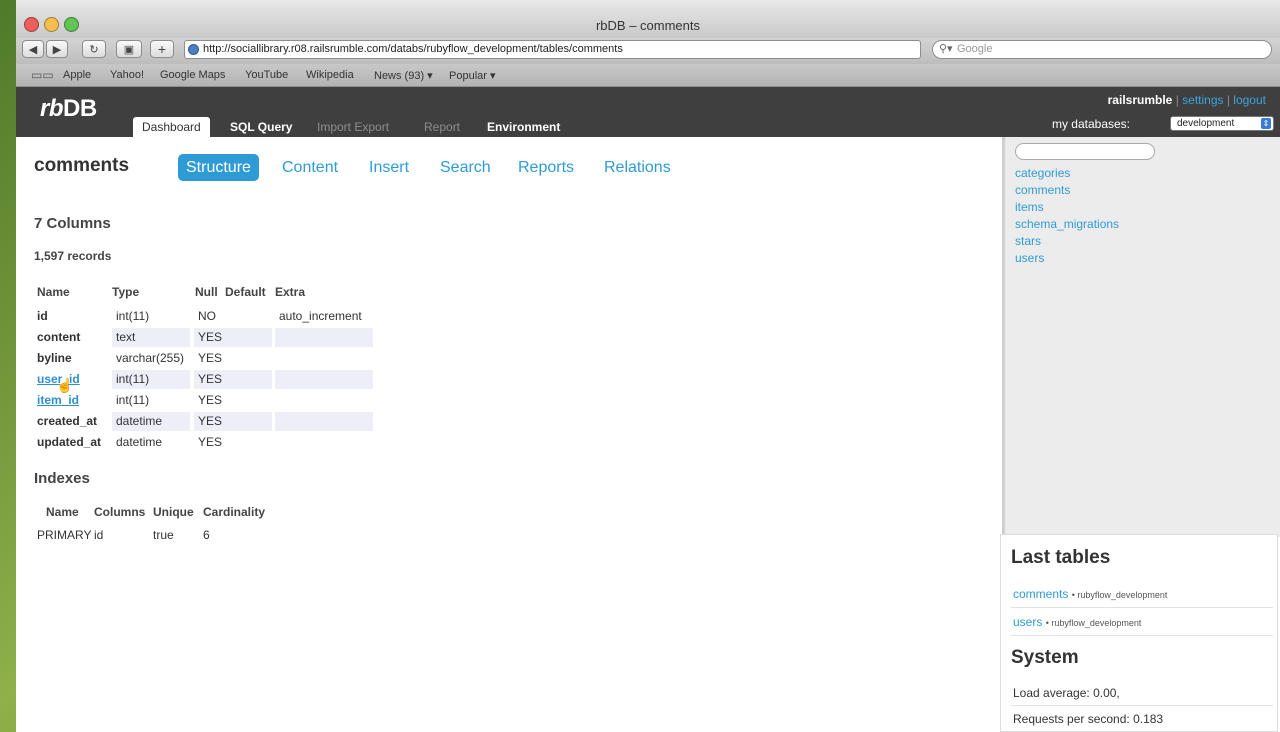 Image resolution: width=1280 pixels, height=732 pixels. Describe the element at coordinates (403, 75) in the screenshot. I see `bookmark-news: News (93) ▾` at that location.